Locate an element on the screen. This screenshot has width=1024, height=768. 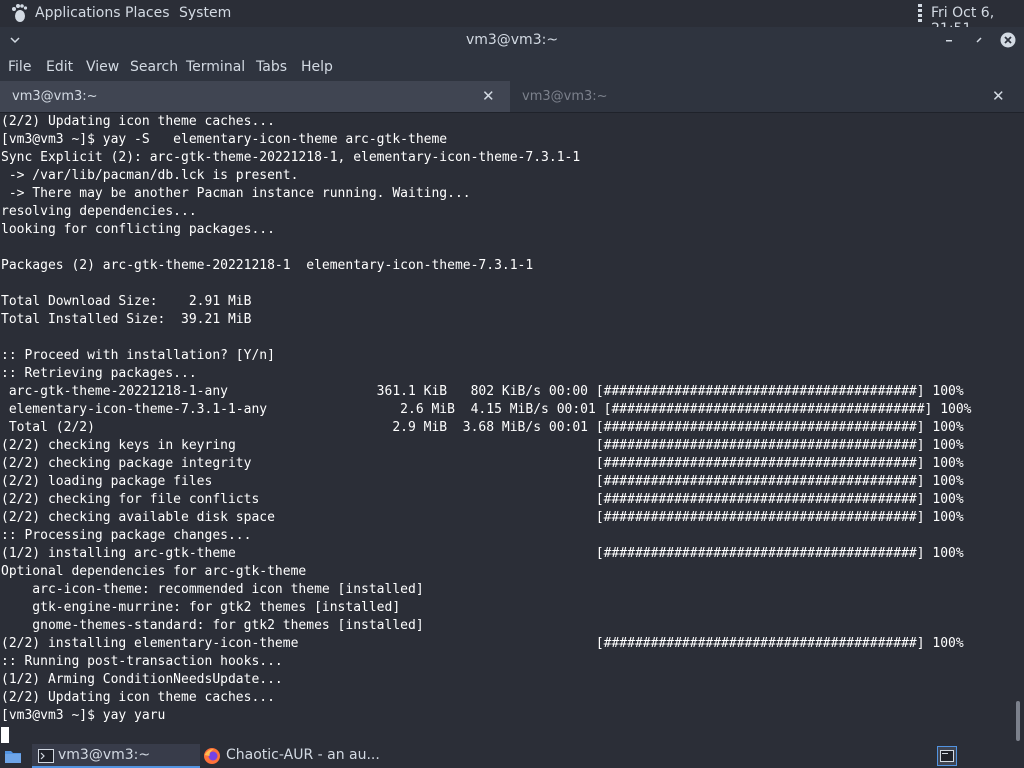
terminal-line: [vm3@vm3 ~]$ yay yaru is located at coordinates (83, 715).